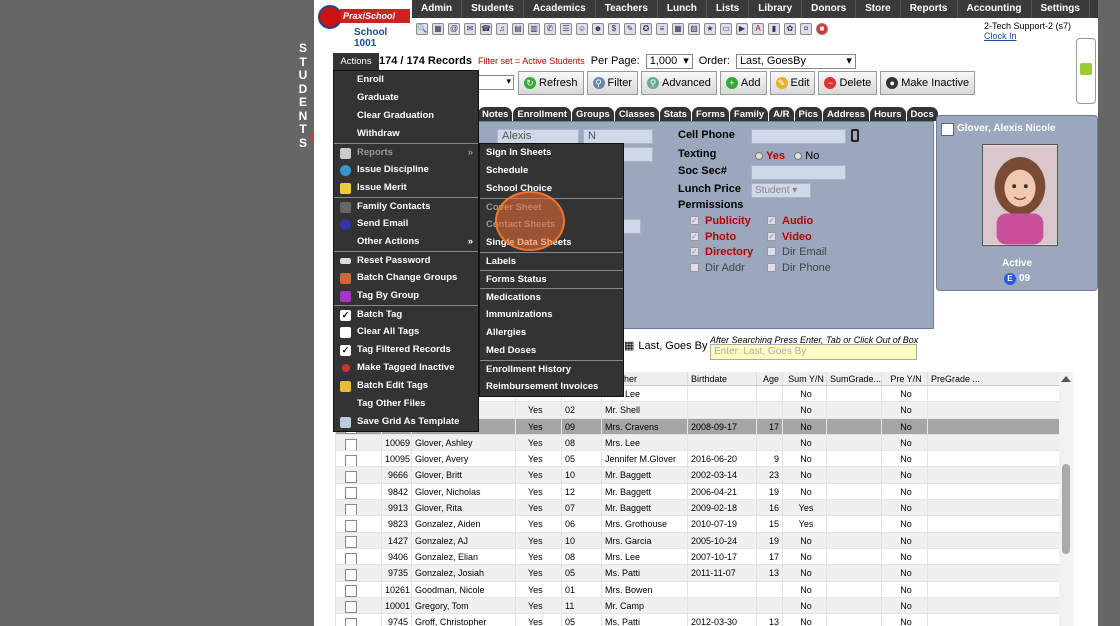 This screenshot has width=1120, height=626. What do you see at coordinates (1086, 71) in the screenshot?
I see `side-panel-toggle` at bounding box center [1086, 71].